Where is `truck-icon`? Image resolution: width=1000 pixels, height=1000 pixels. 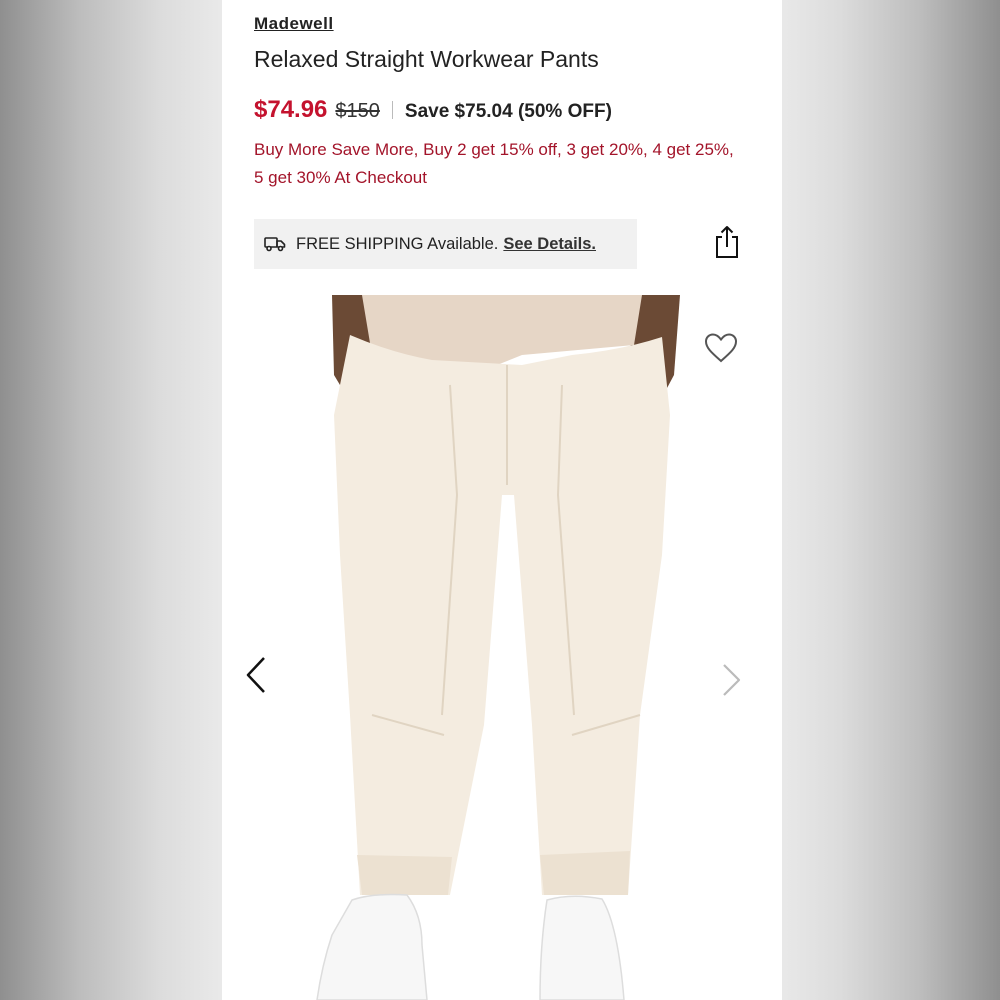 truck-icon is located at coordinates (275, 244).